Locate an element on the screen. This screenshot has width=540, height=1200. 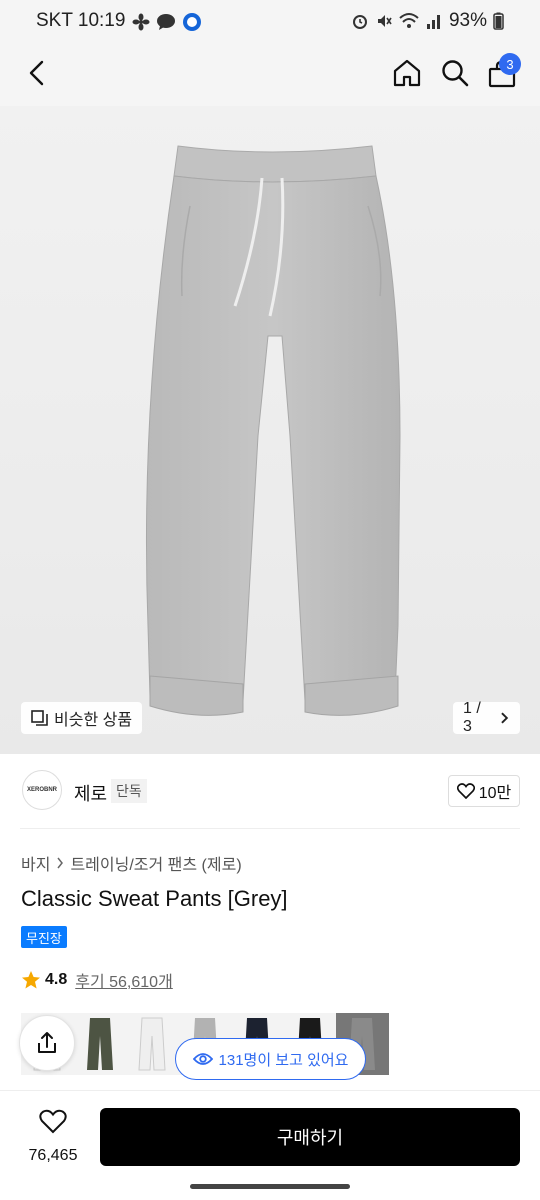
app-badge-icon is located at coordinates (192, 22).